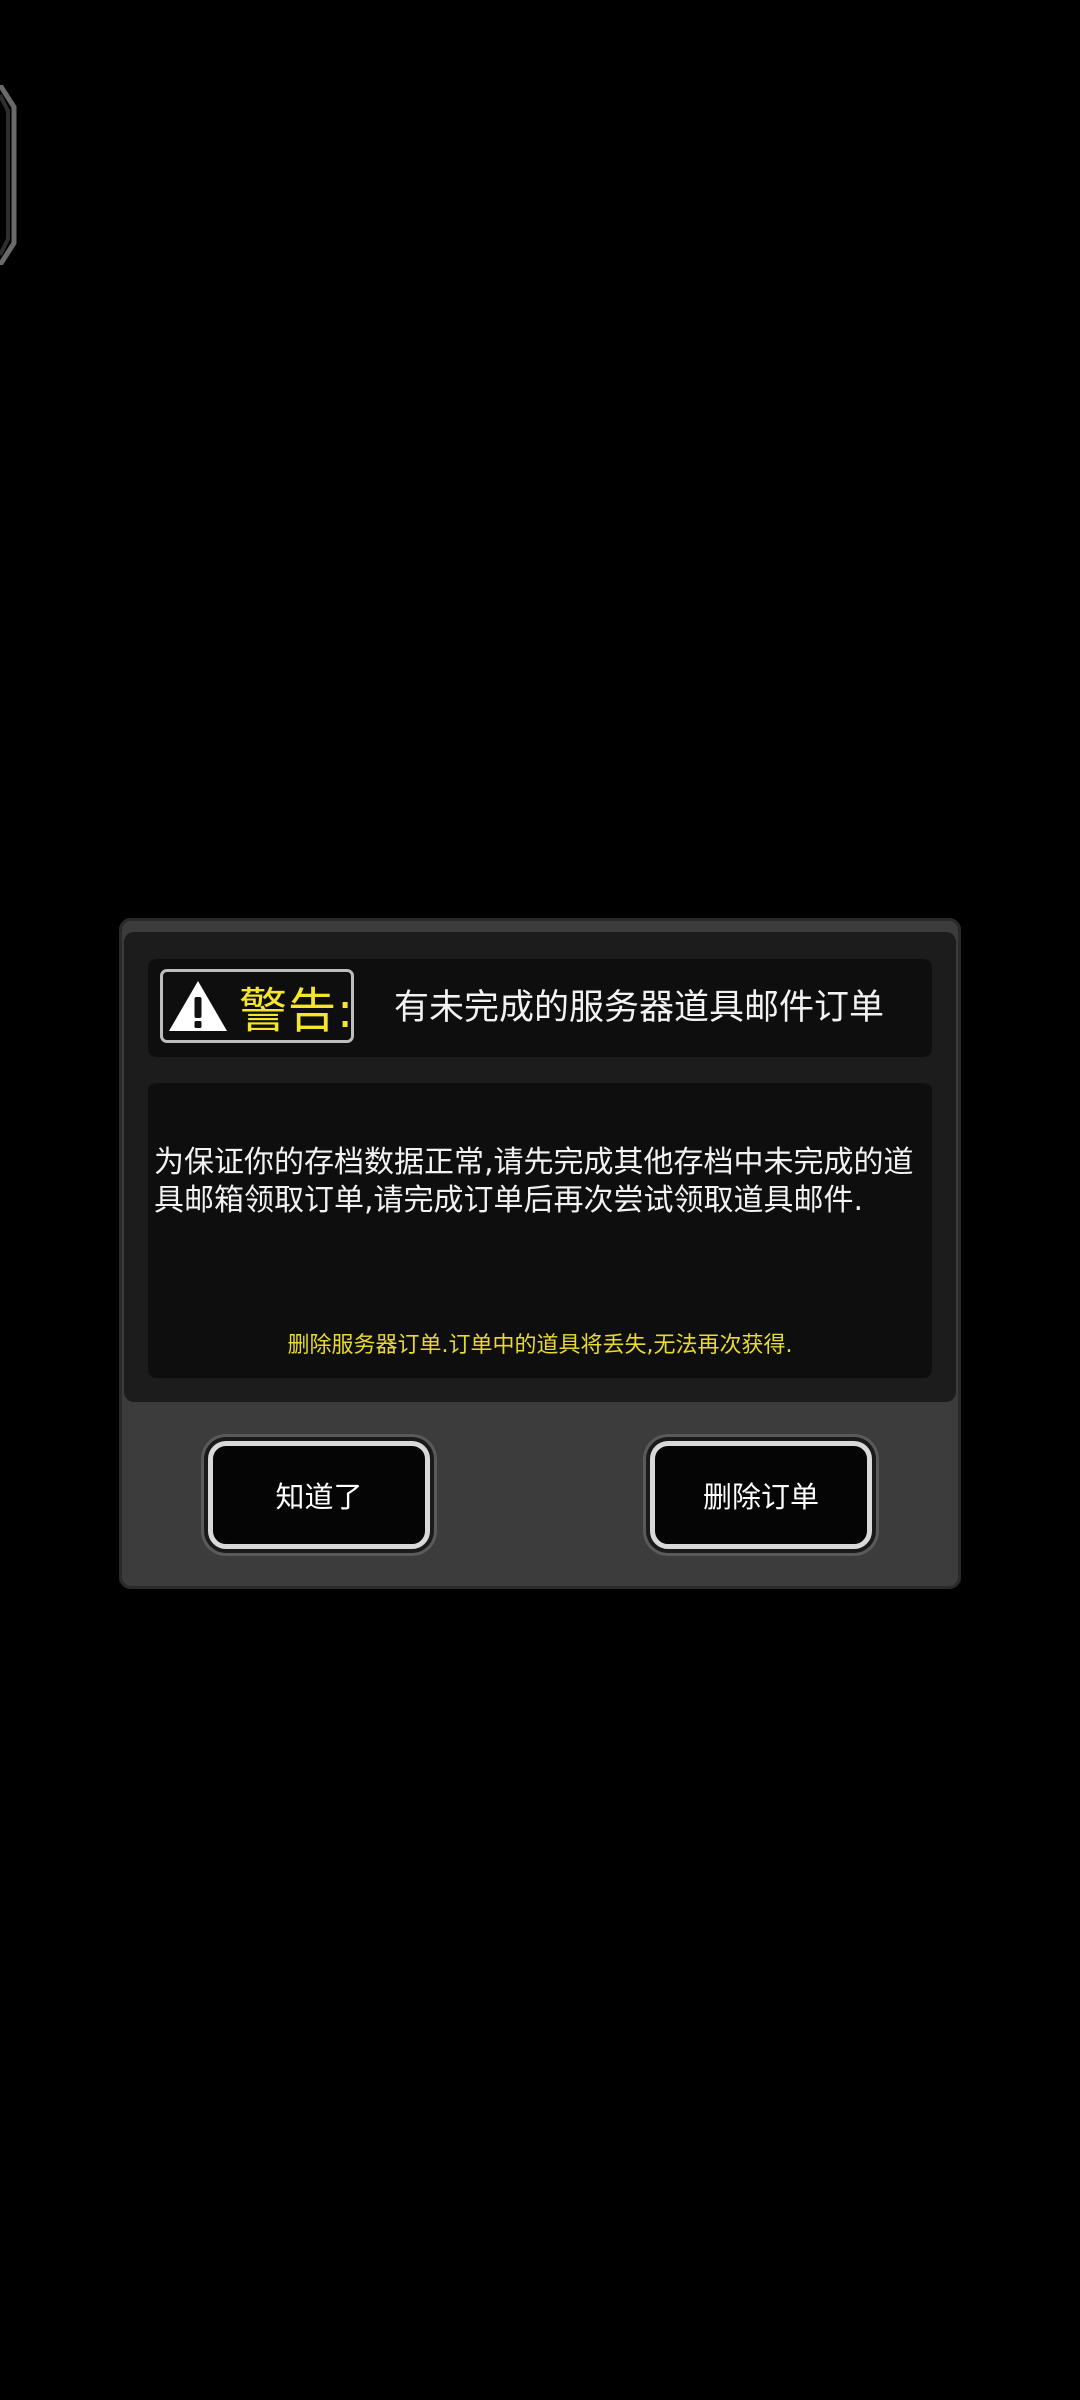 The height and width of the screenshot is (2400, 1080). Describe the element at coordinates (319, 1495) in the screenshot. I see `ok-button: 知道了` at that location.